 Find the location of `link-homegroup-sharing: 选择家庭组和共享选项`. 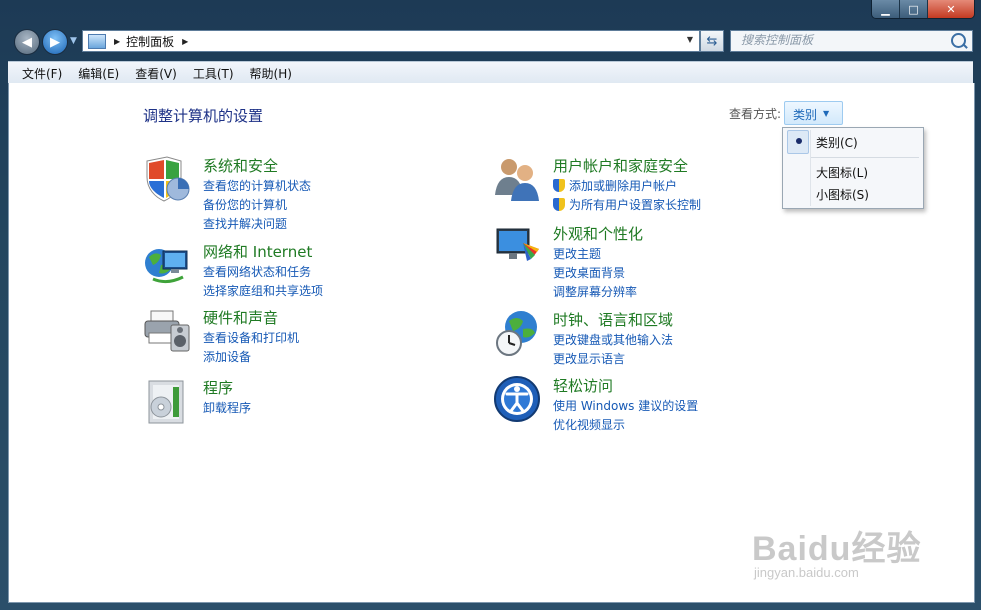

link-homegroup-sharing: 选择家庭组和共享选项 is located at coordinates (263, 290).